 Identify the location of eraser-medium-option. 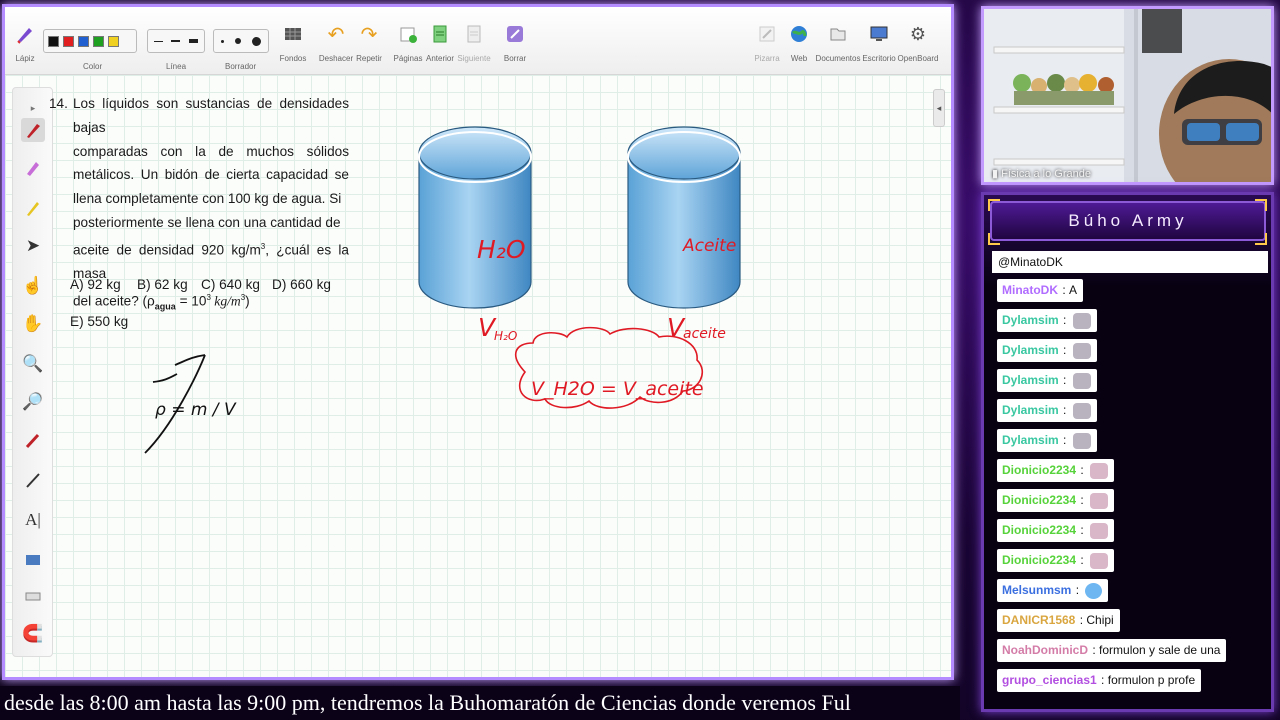
(237, 41).